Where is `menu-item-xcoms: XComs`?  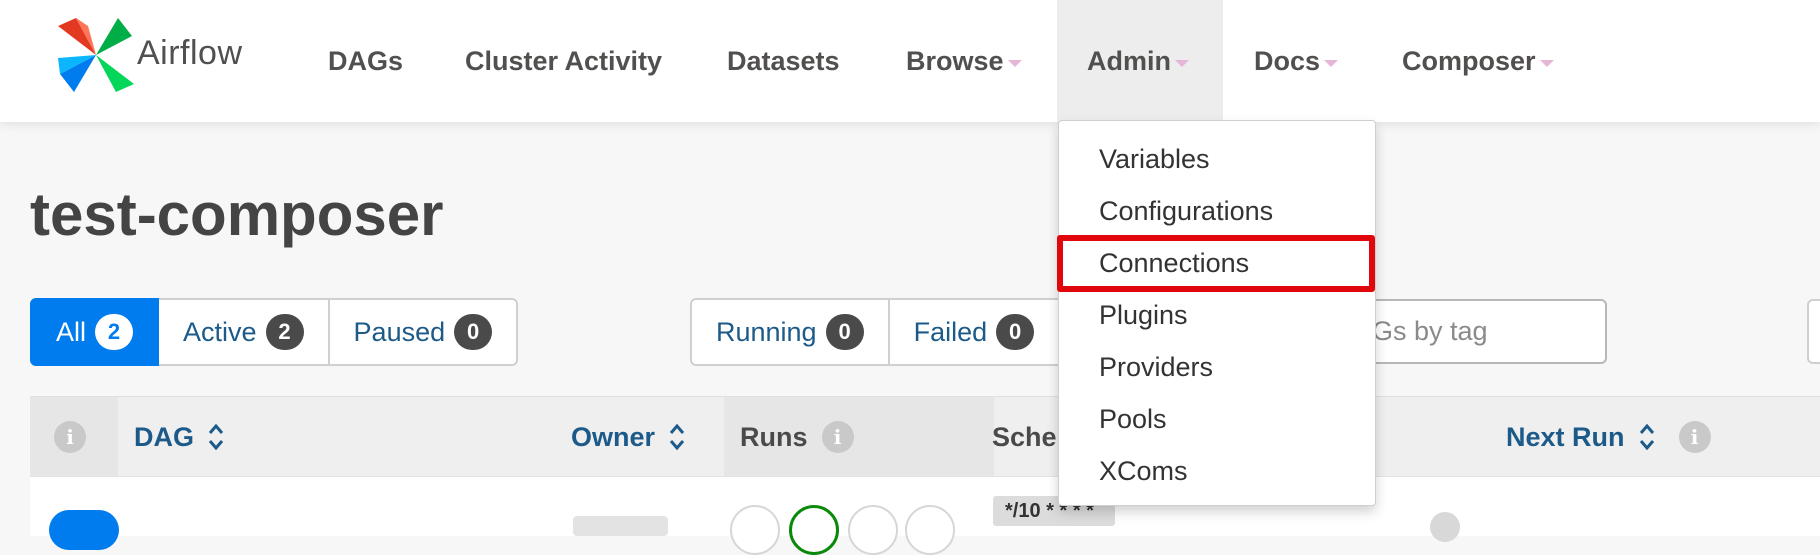
menu-item-xcoms: XComs is located at coordinates (1143, 471).